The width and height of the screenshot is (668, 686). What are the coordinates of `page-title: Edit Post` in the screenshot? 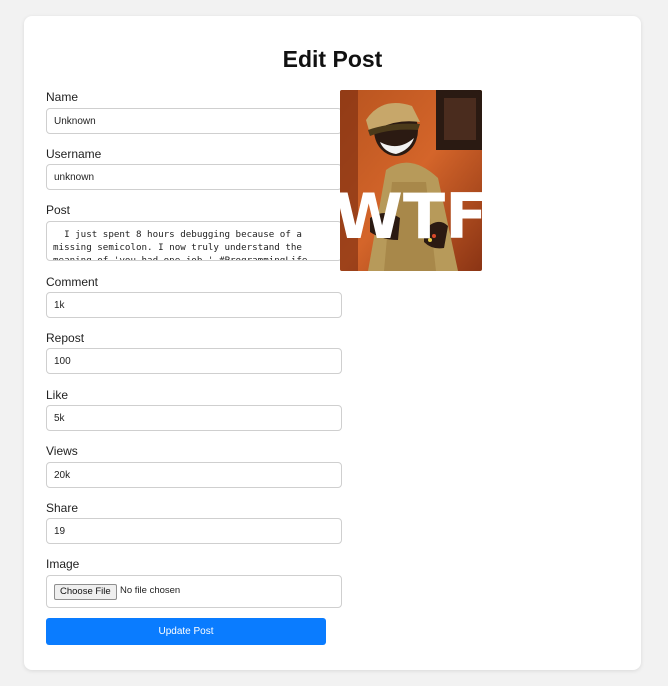 It's located at (332, 59).